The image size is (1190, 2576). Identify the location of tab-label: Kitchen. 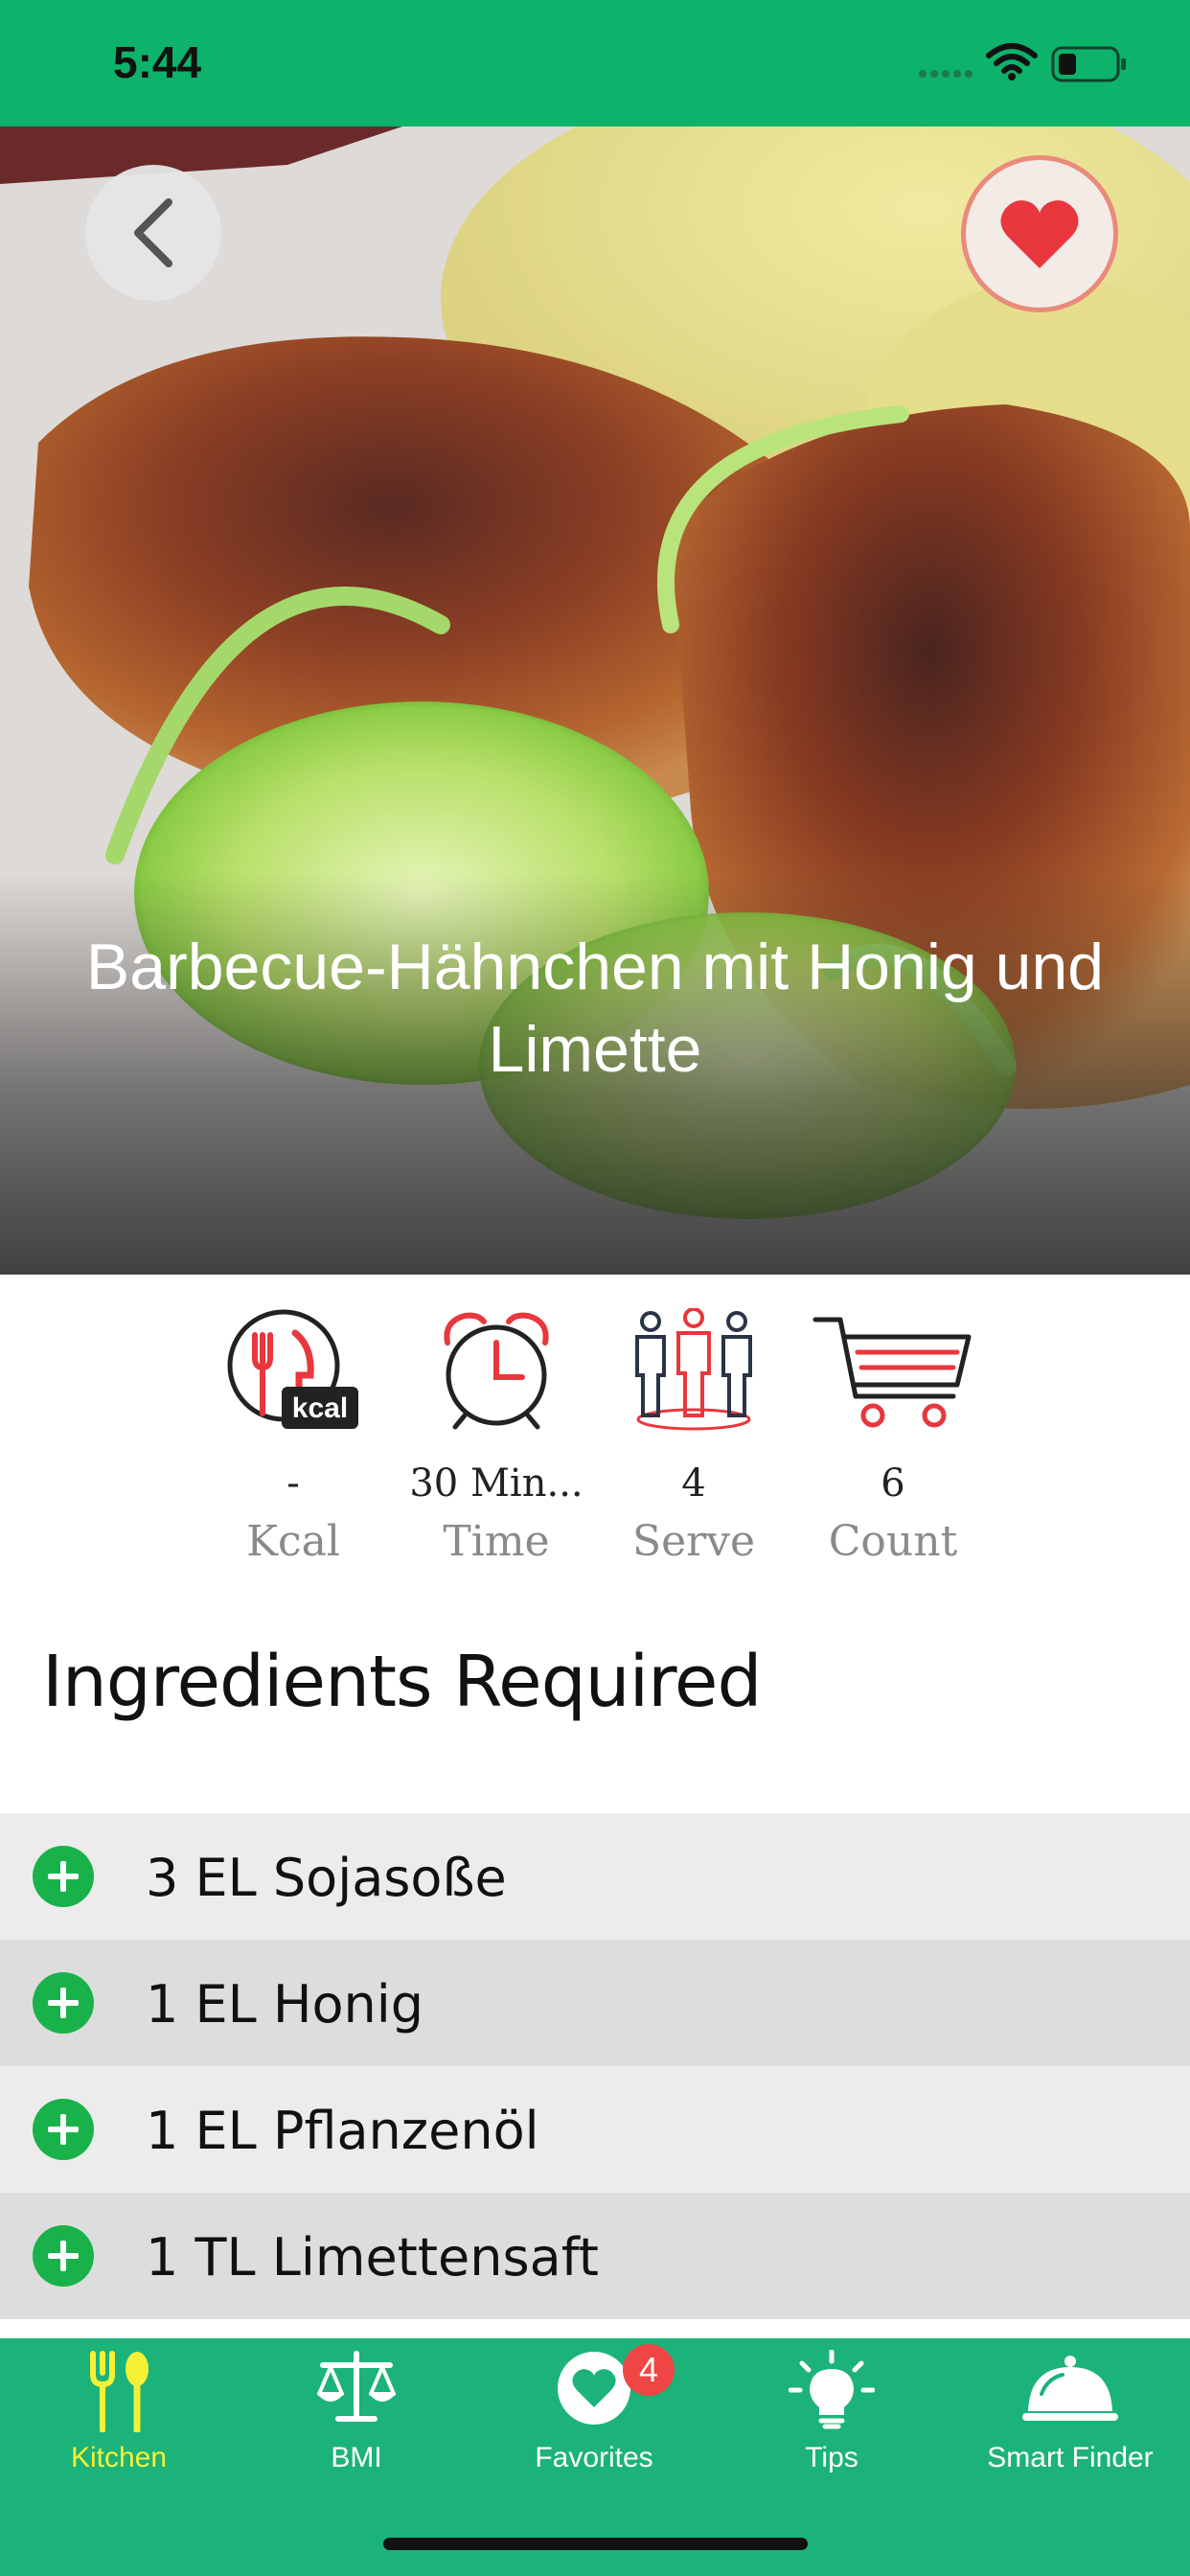
(119, 2457).